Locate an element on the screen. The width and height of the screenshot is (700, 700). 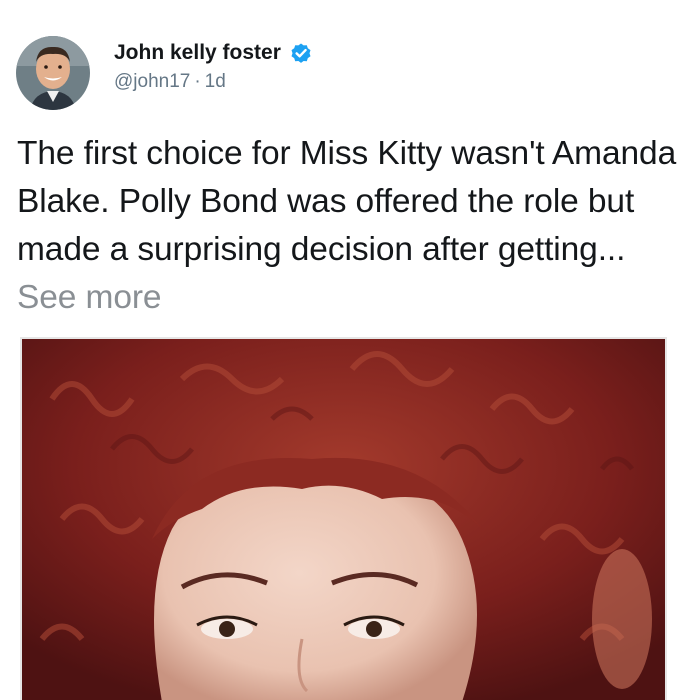
avatar-photo-icon is located at coordinates (53, 73).